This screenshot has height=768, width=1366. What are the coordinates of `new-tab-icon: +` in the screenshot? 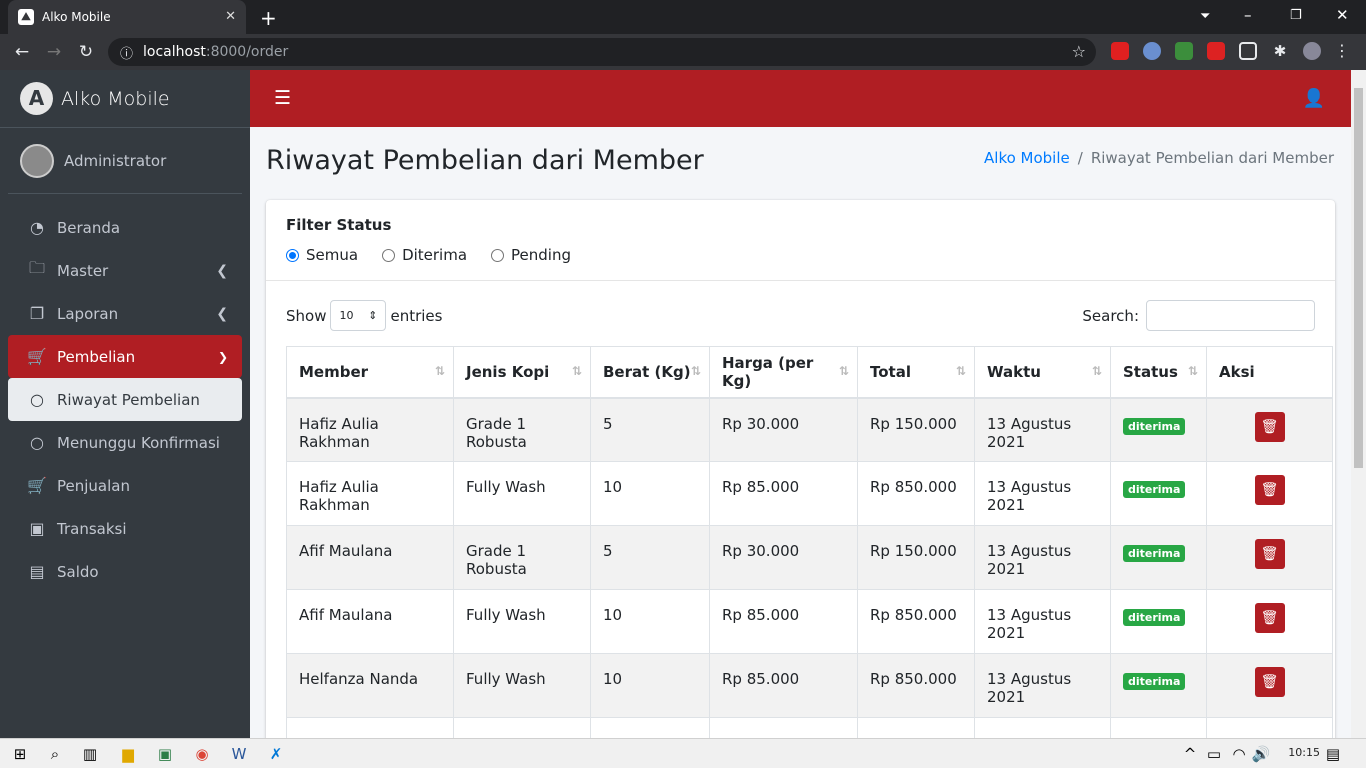 It's located at (268, 18).